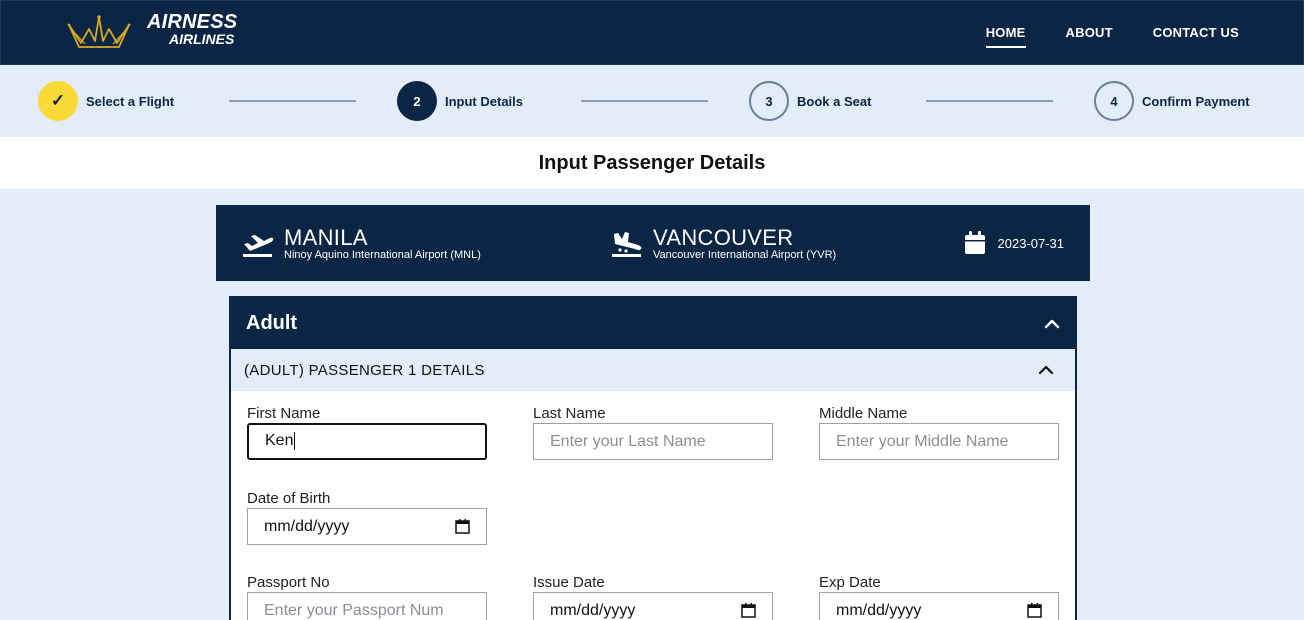 The width and height of the screenshot is (1304, 620). I want to click on step-number-marker: 2, so click(417, 101).